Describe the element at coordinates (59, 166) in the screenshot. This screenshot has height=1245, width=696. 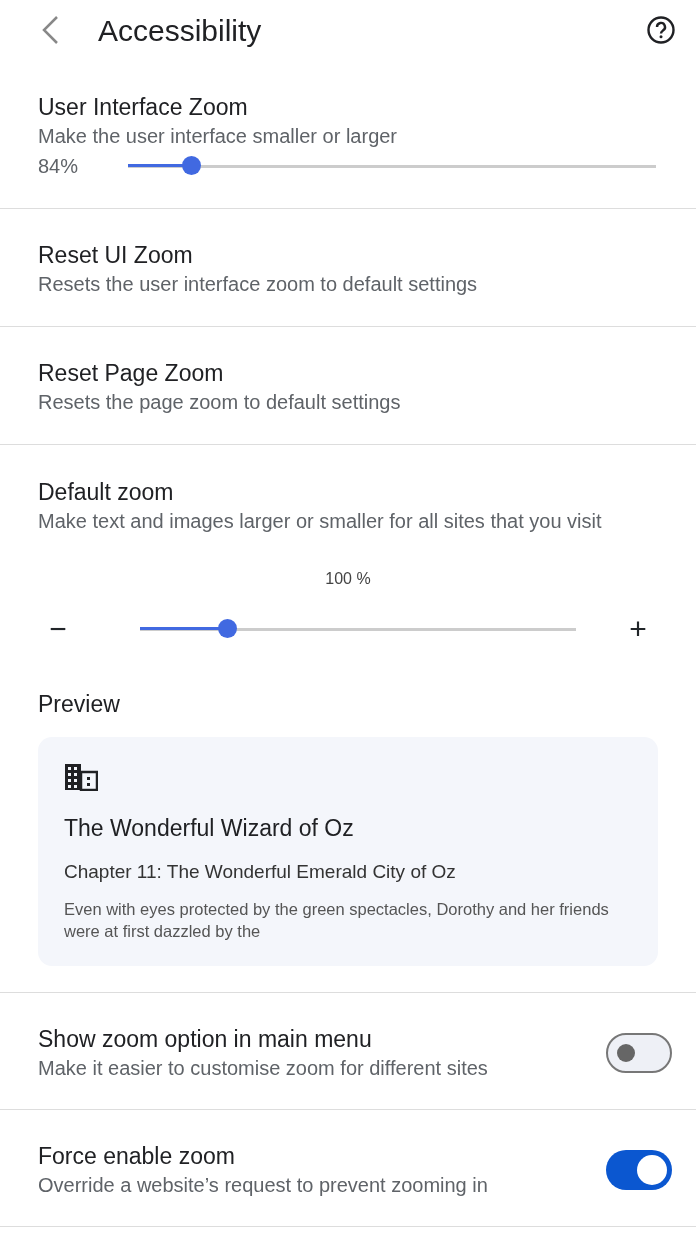
I see `zoom-reading: 84%` at that location.